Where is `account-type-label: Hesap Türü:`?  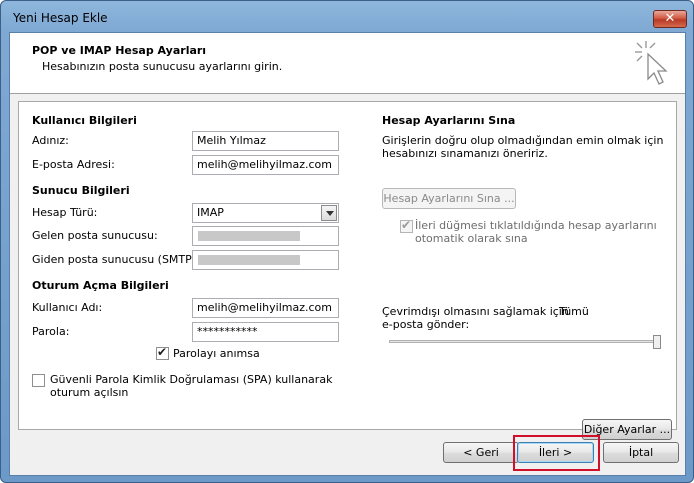 account-type-label: Hesap Türü: is located at coordinates (65, 212).